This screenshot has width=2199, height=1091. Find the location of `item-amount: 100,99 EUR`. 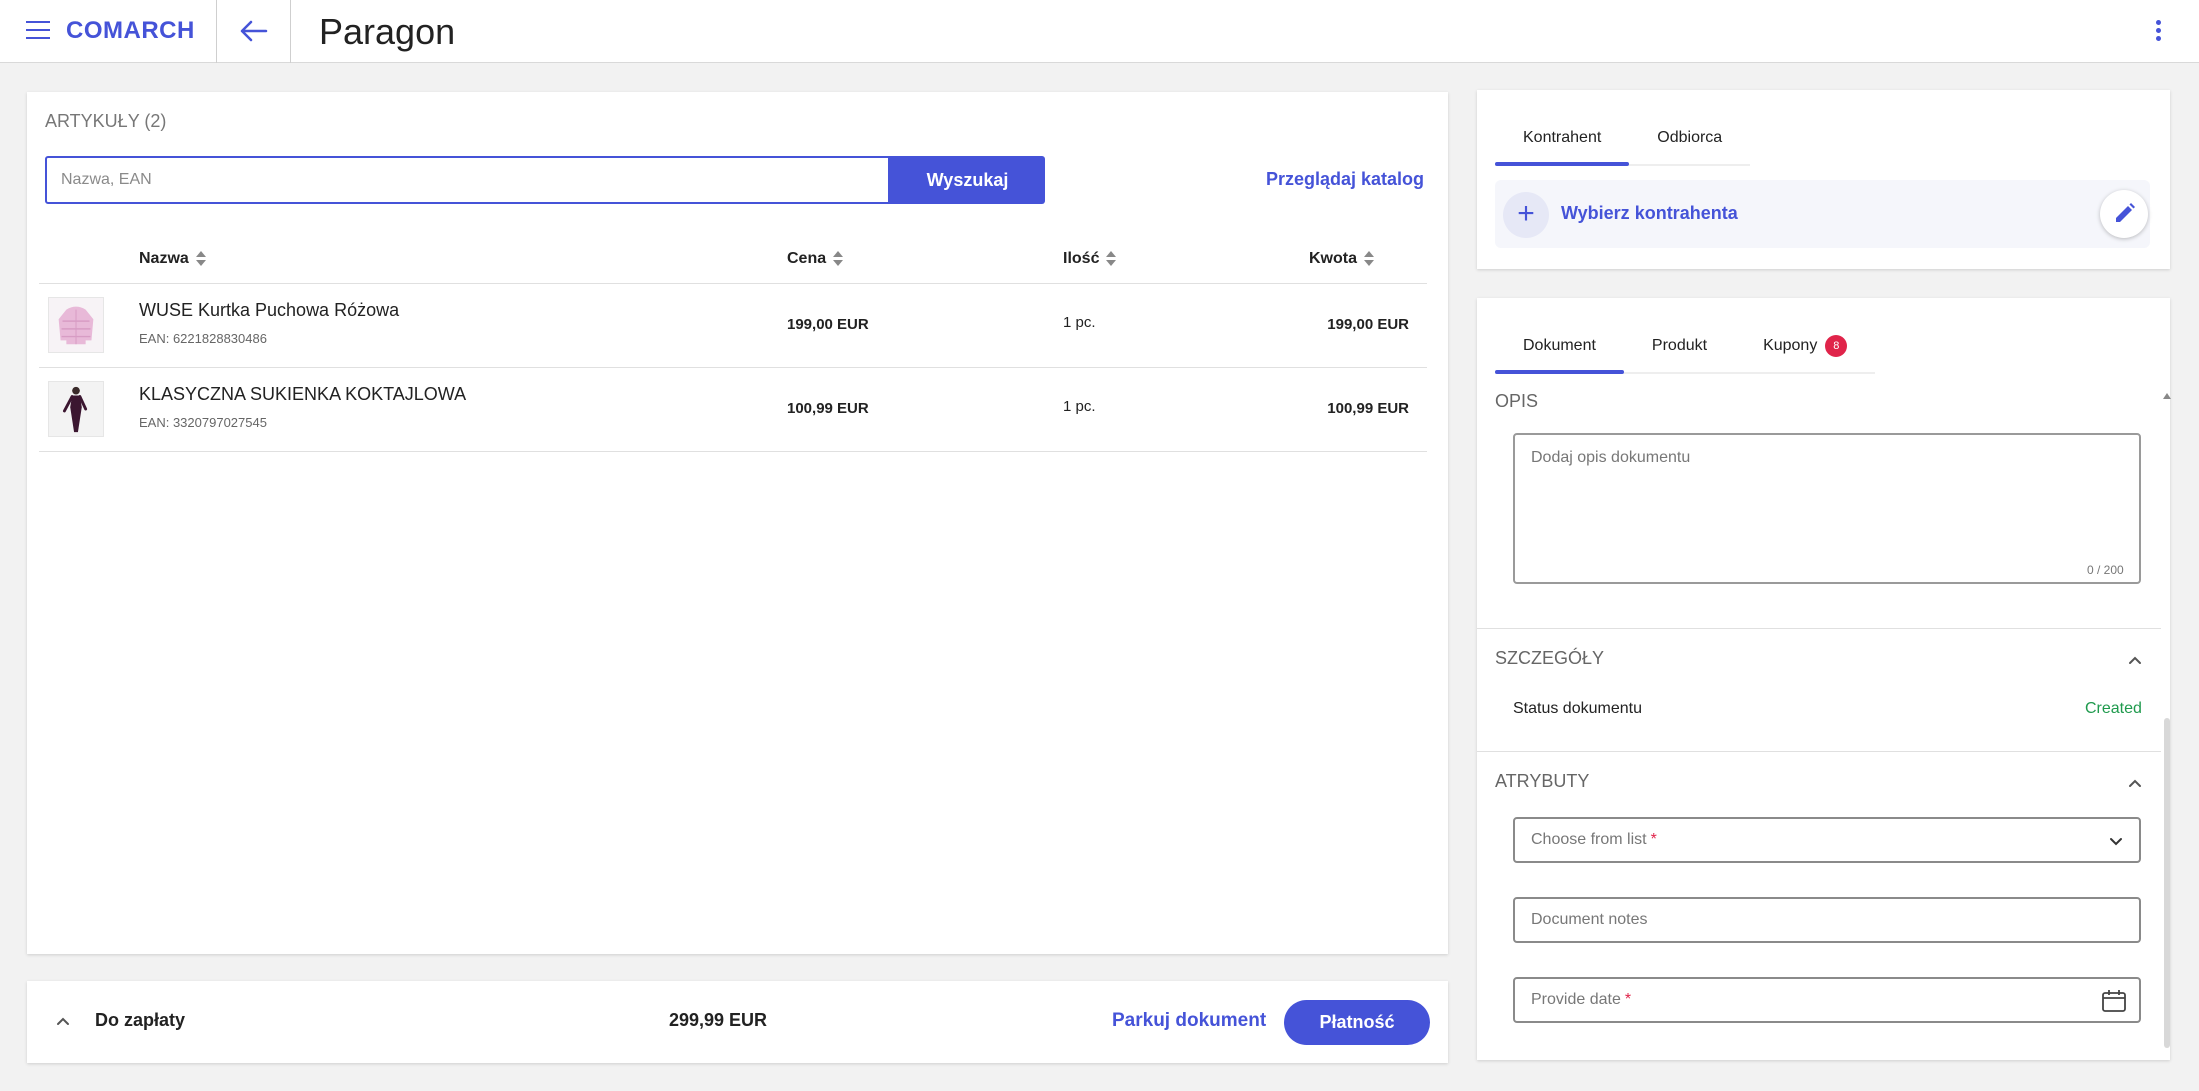

item-amount: 100,99 EUR is located at coordinates (1368, 408).